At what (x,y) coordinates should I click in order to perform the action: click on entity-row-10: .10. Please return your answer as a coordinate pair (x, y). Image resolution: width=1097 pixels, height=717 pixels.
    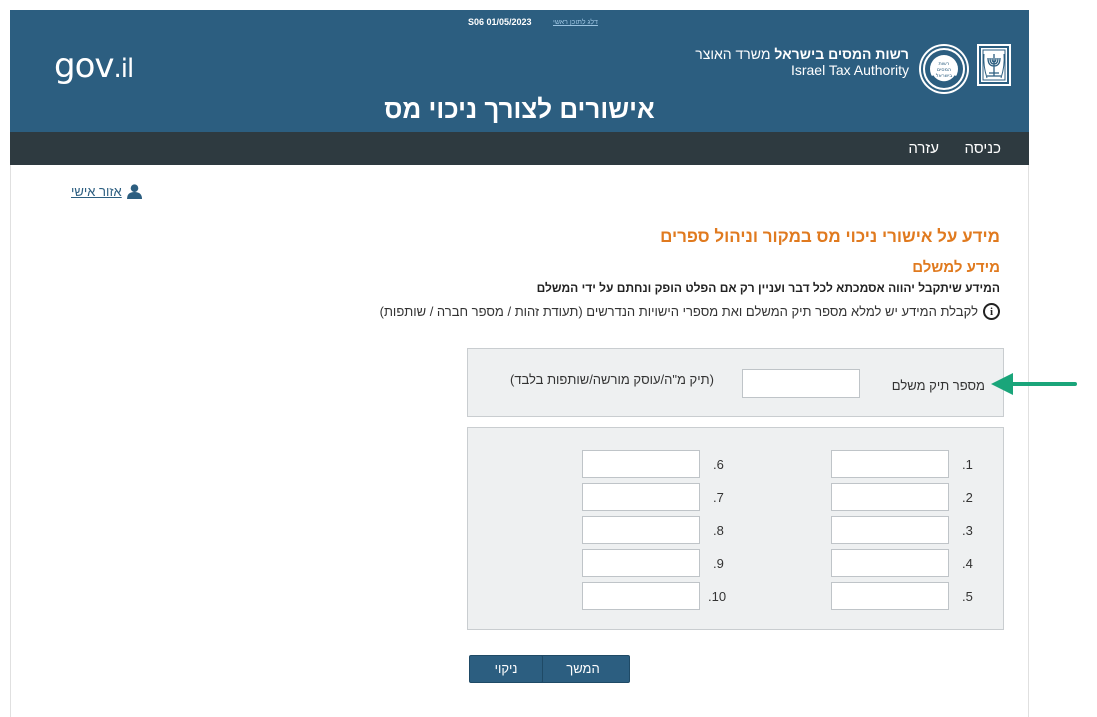
    Looking at the image, I should click on (667, 596).